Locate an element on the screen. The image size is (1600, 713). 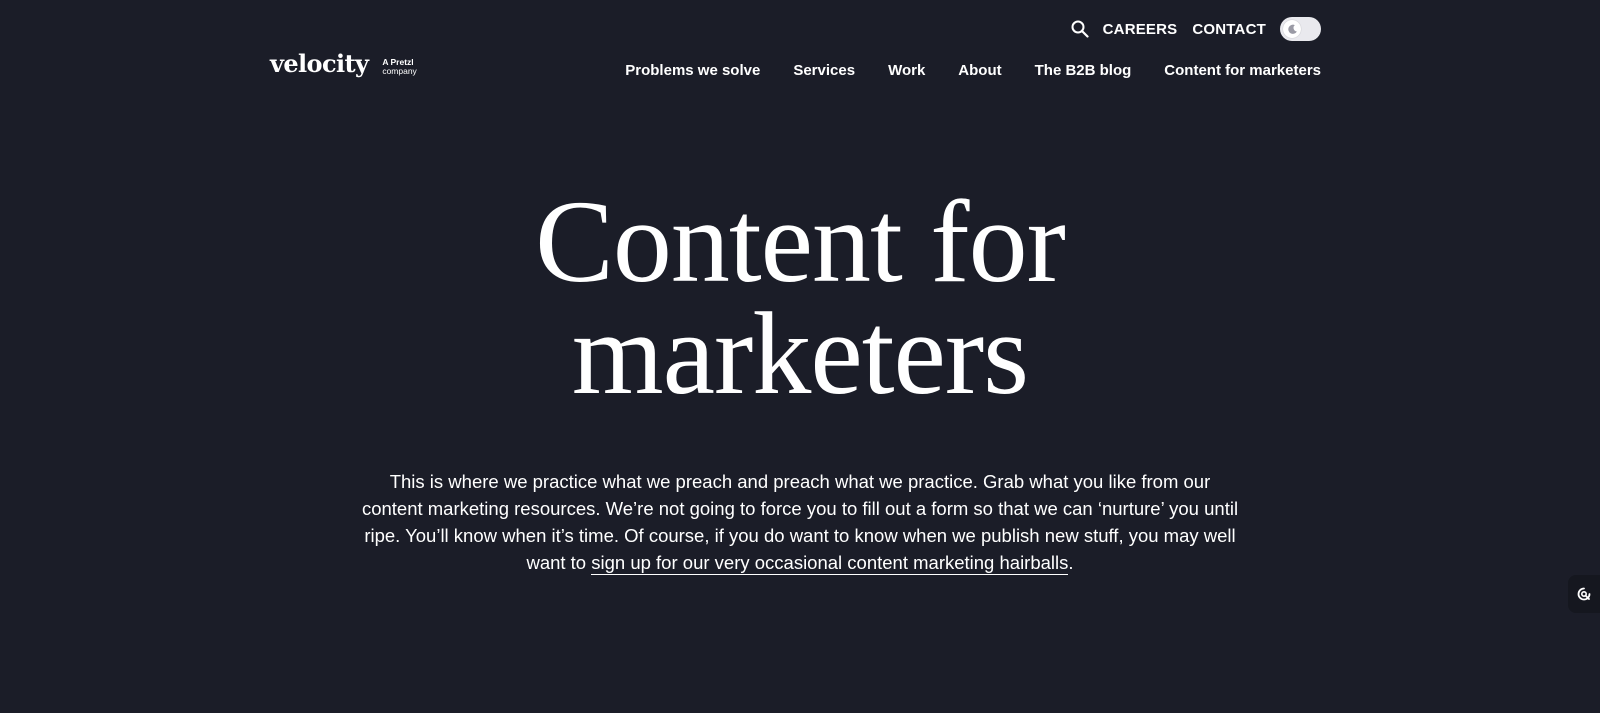
side-widget-button is located at coordinates (1584, 594).